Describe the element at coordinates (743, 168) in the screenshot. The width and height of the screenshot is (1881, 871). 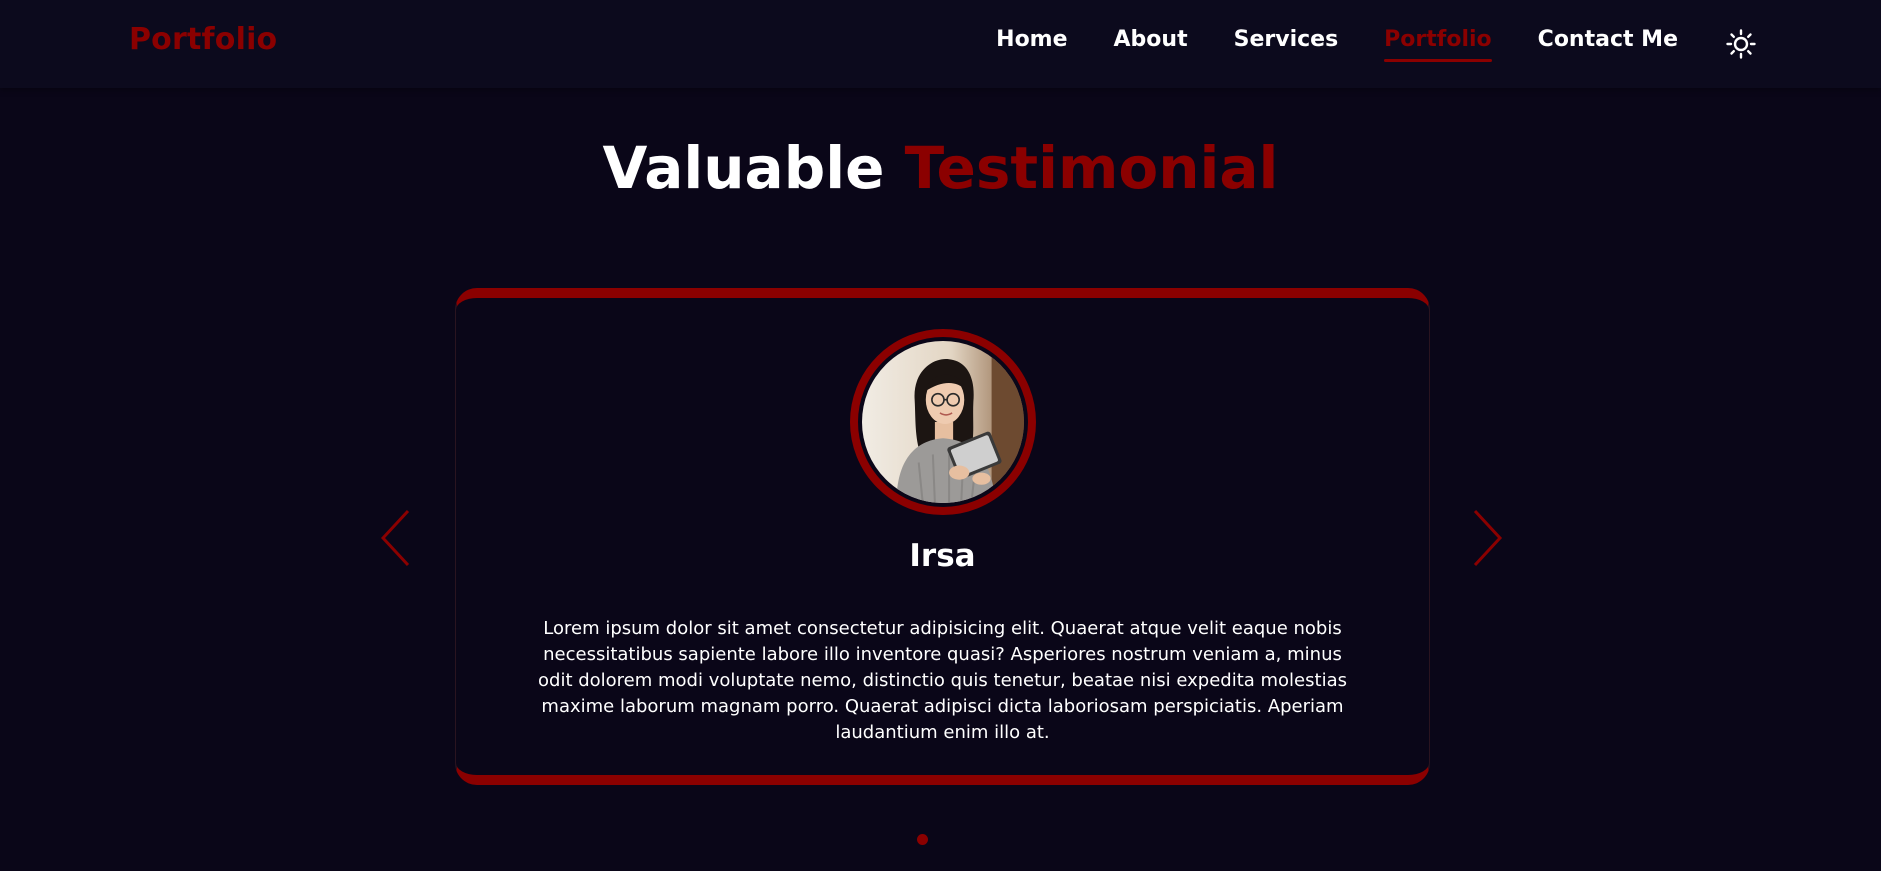
I see `section-title-plain: Valuable` at that location.